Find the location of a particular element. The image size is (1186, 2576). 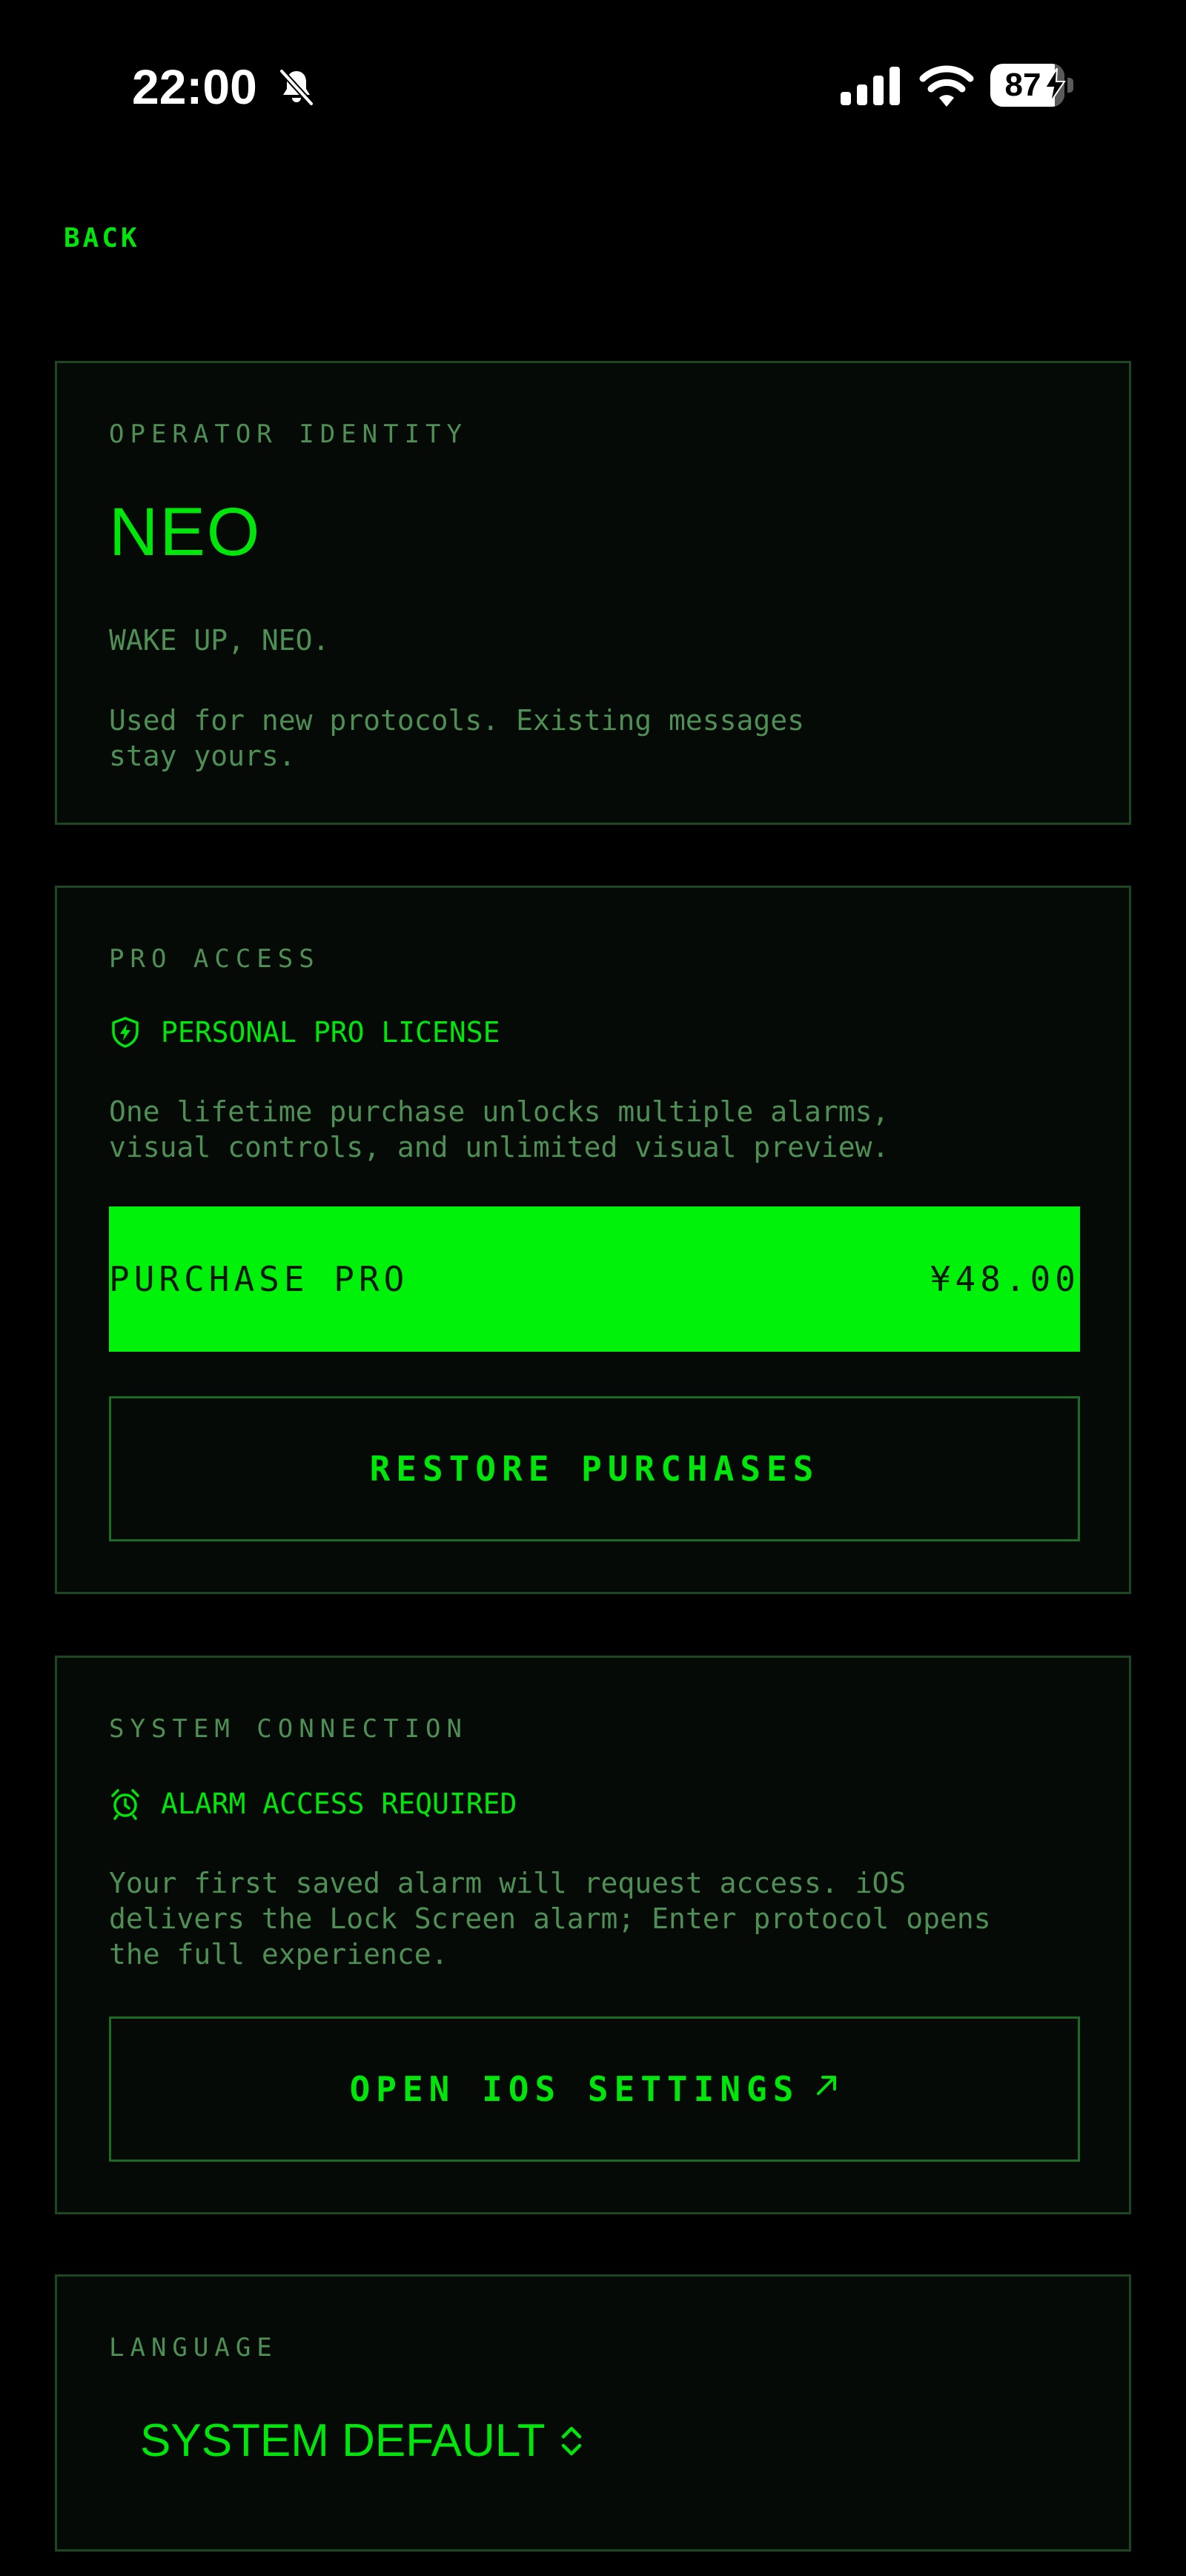

language-selected-value: SYSTEM DEFAULT is located at coordinates (343, 2440).